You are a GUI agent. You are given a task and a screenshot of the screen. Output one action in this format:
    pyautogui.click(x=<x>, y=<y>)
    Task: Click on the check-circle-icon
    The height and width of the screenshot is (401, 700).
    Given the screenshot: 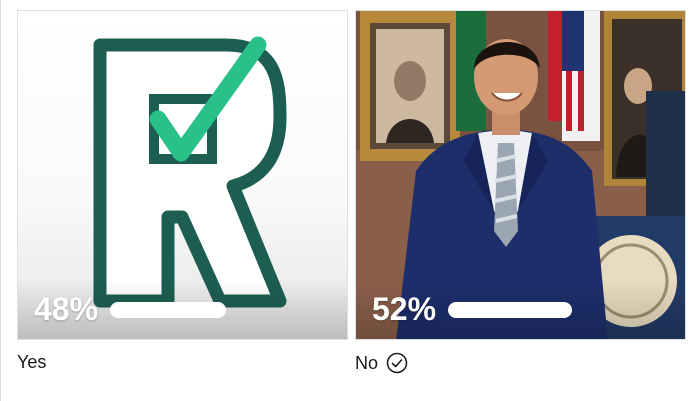 What is the action you would take?
    pyautogui.click(x=397, y=363)
    